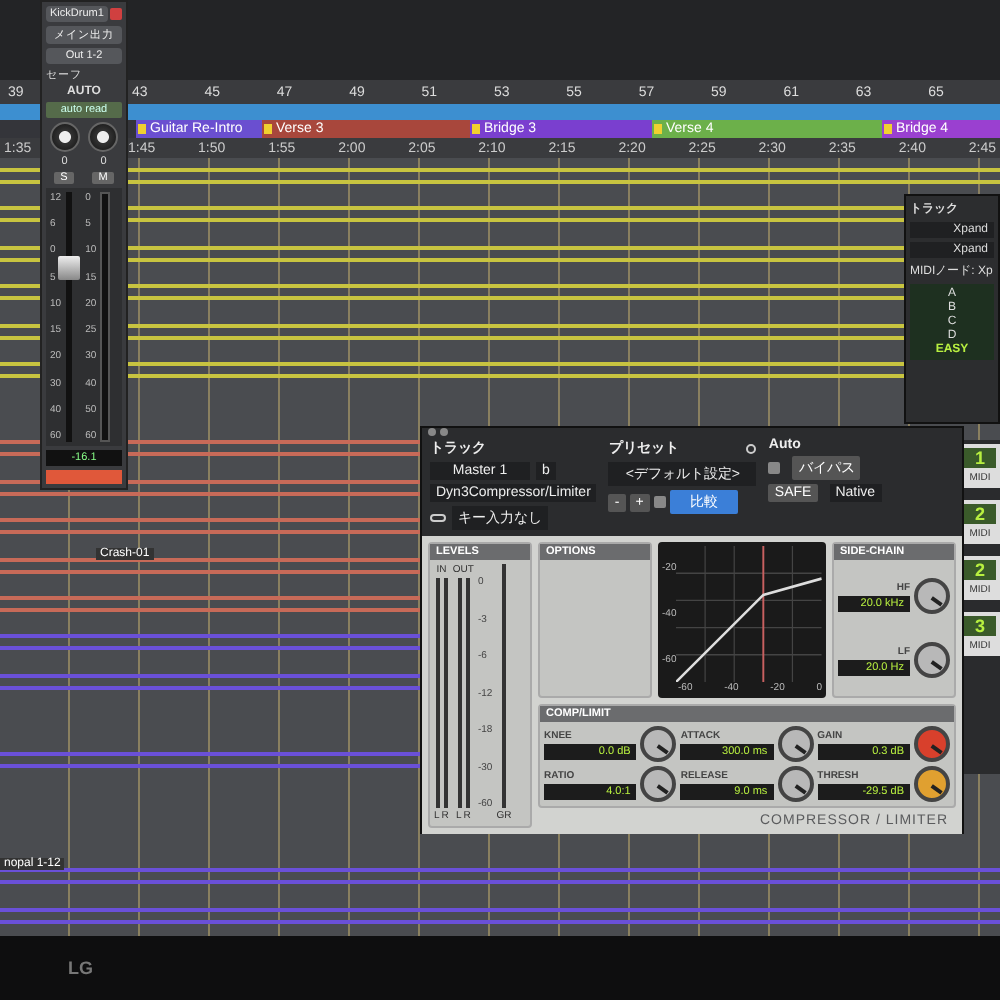  Describe the element at coordinates (438, 518) in the screenshot. I see `key-icon` at that location.